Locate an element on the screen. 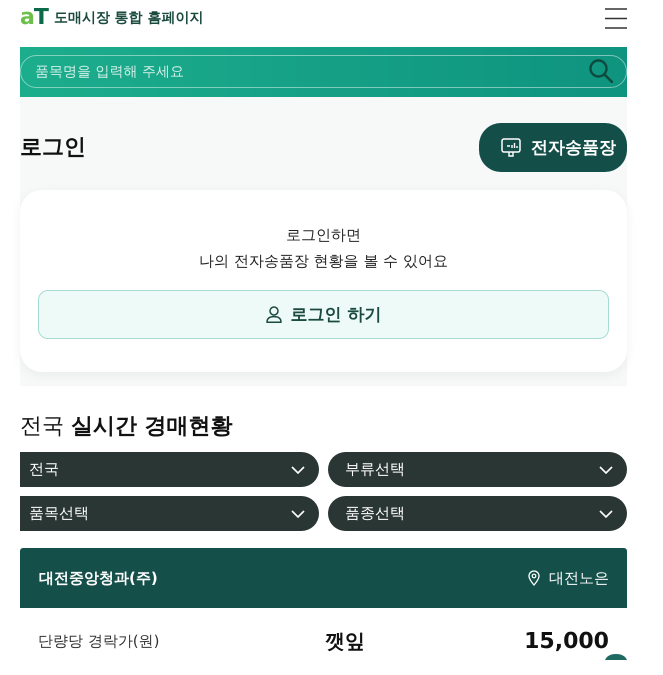 The width and height of the screenshot is (663, 675). price-value: 15,000 is located at coordinates (566, 641).